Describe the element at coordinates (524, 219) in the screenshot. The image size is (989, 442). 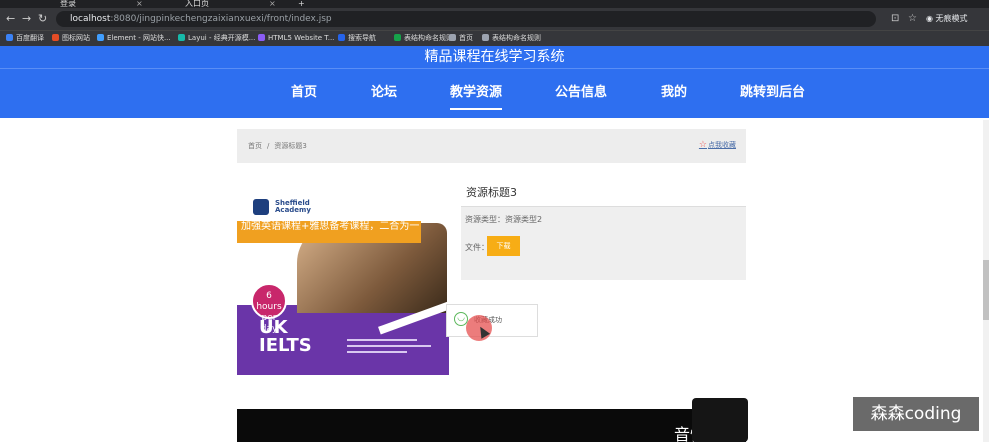
I see `resource-type-value: 资源类型2` at that location.